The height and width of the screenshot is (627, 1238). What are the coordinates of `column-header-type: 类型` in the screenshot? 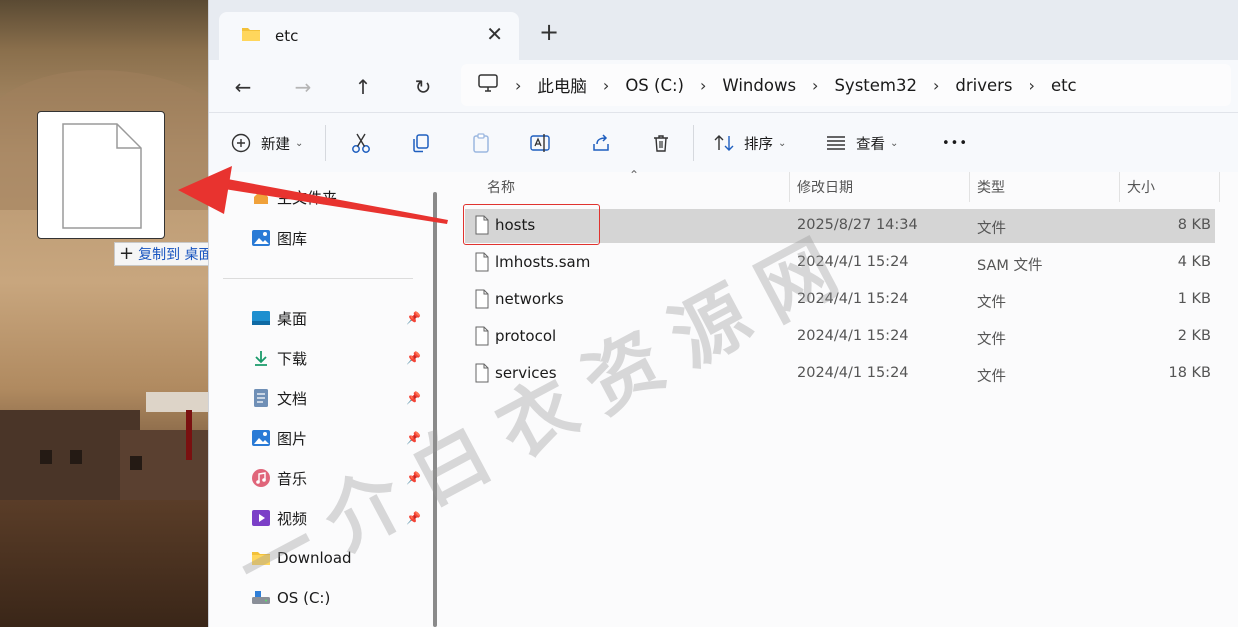 It's located at (991, 187).